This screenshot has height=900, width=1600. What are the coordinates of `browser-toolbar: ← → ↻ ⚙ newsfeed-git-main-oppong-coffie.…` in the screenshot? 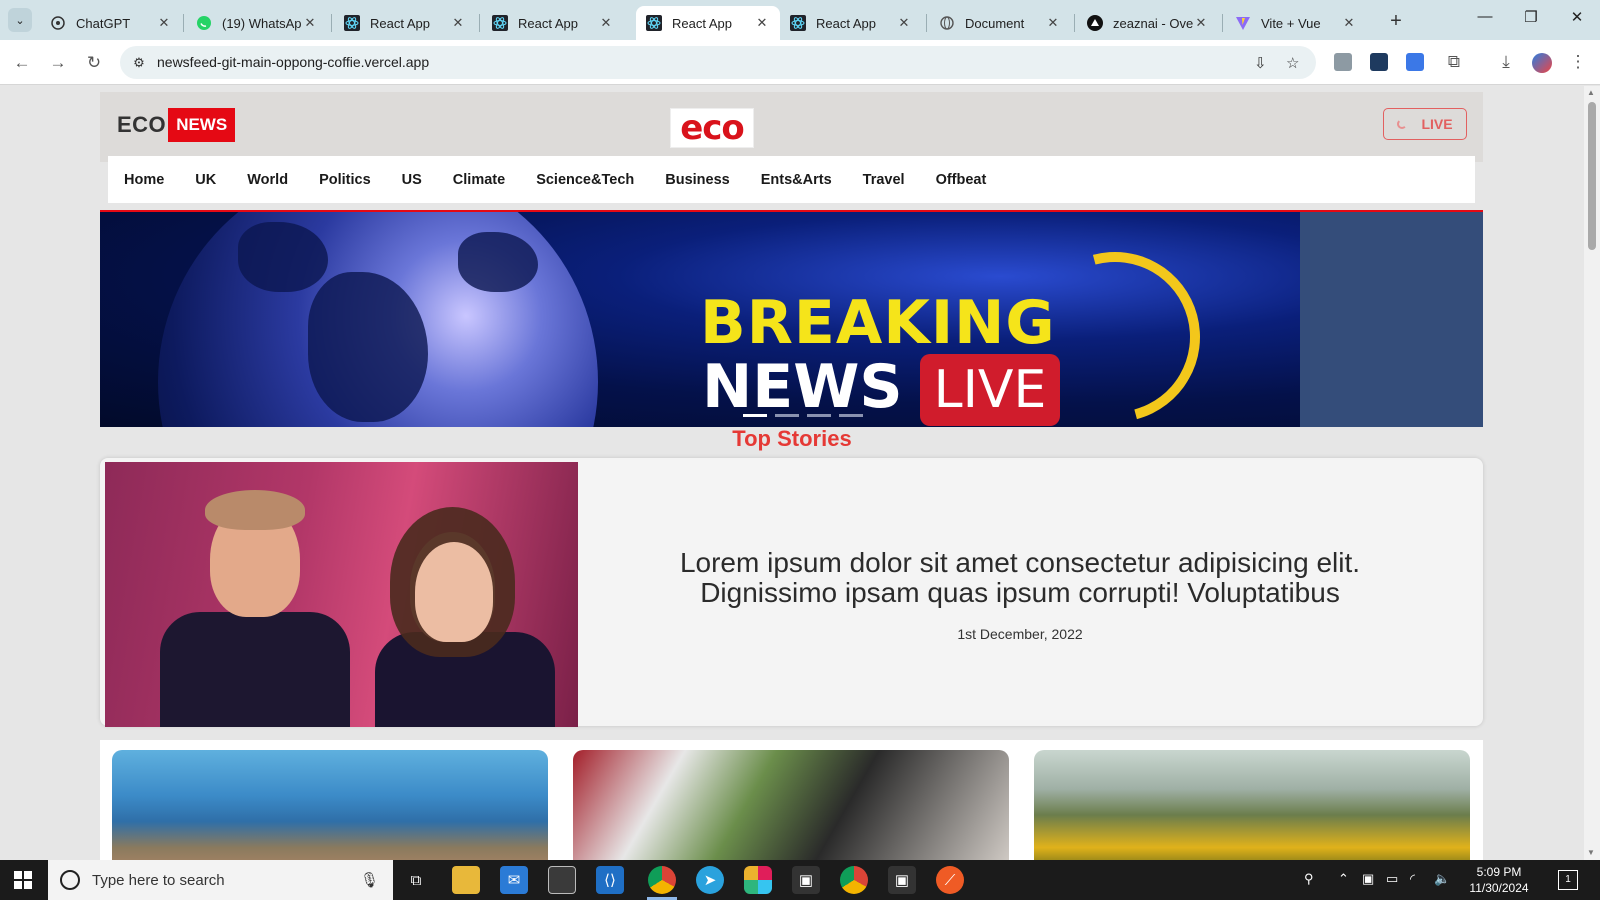 It's located at (800, 62).